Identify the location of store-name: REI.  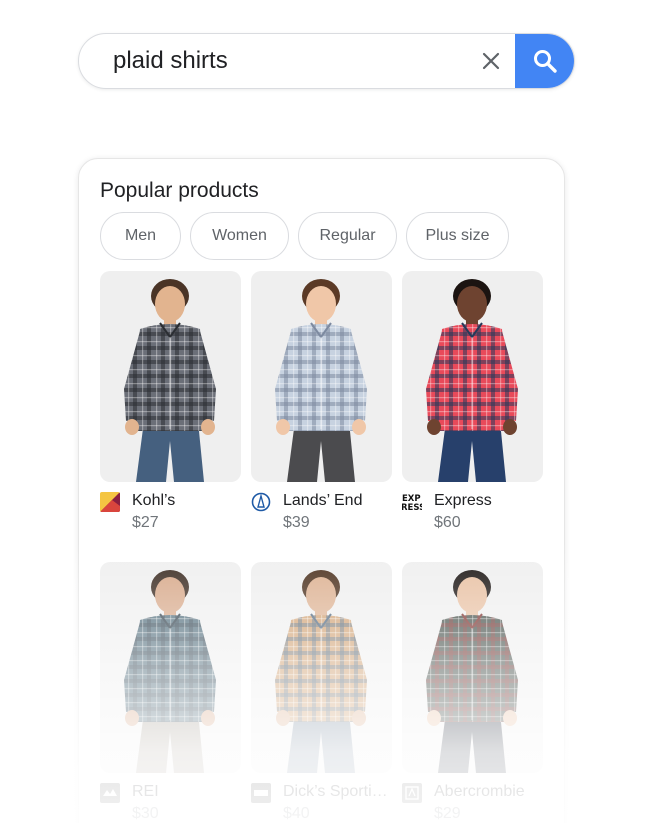
(145, 791).